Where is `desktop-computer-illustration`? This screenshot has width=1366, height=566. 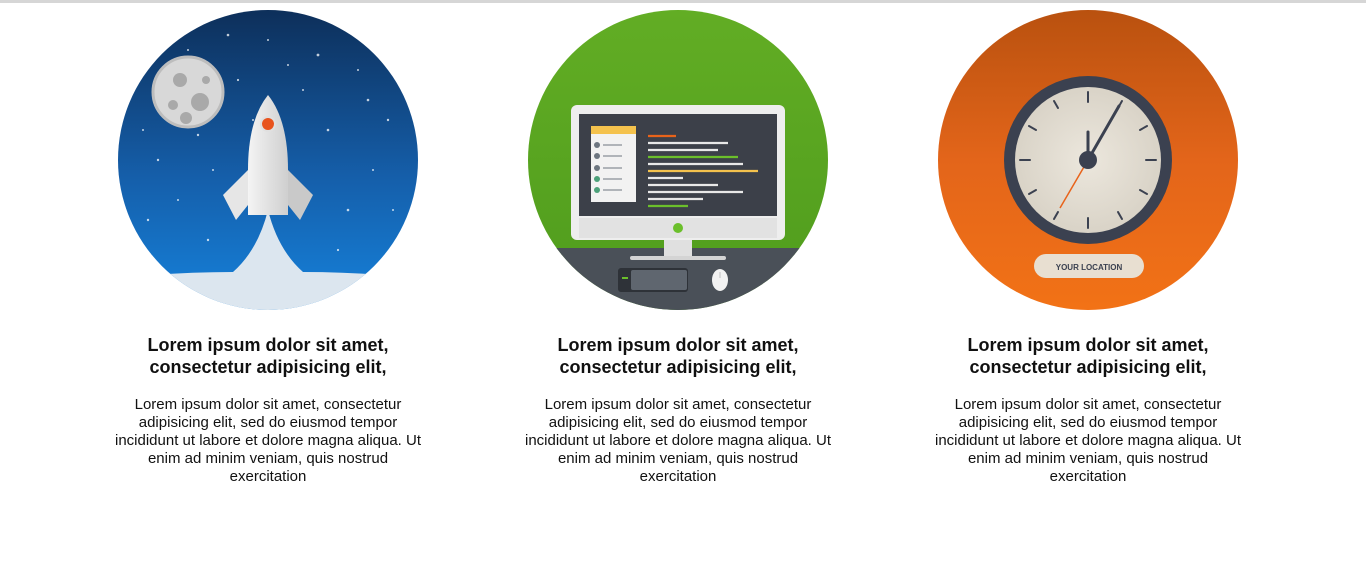
desktop-computer-illustration is located at coordinates (678, 160).